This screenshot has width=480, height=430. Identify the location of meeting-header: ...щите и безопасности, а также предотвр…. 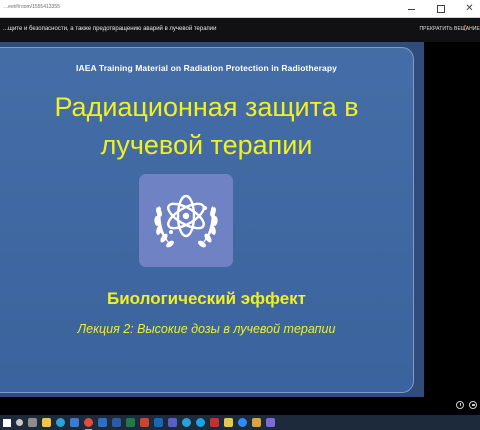
(240, 30).